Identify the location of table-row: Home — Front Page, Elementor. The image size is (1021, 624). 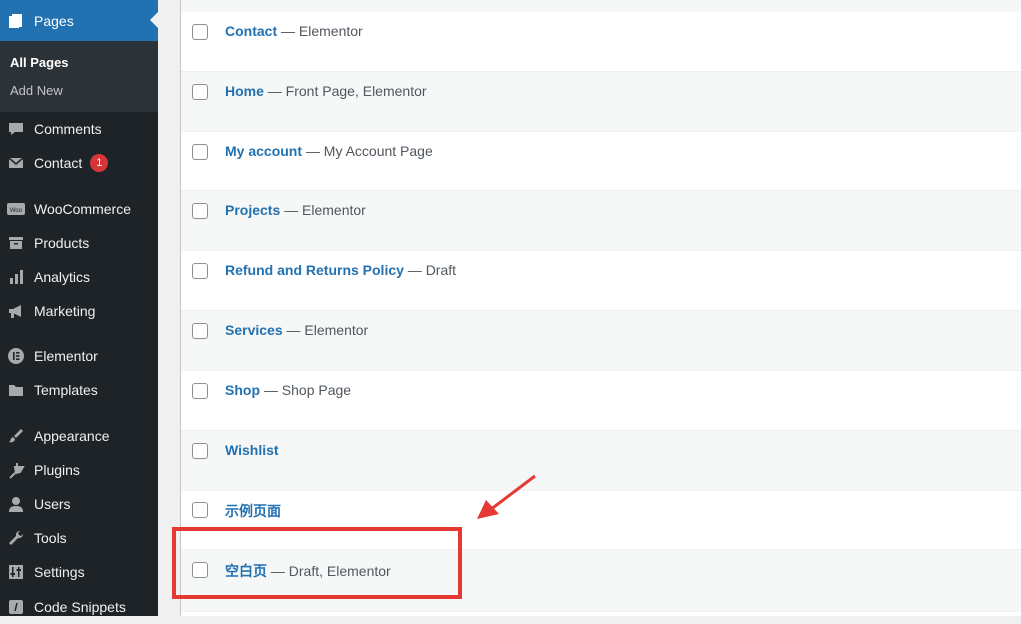
(601, 102).